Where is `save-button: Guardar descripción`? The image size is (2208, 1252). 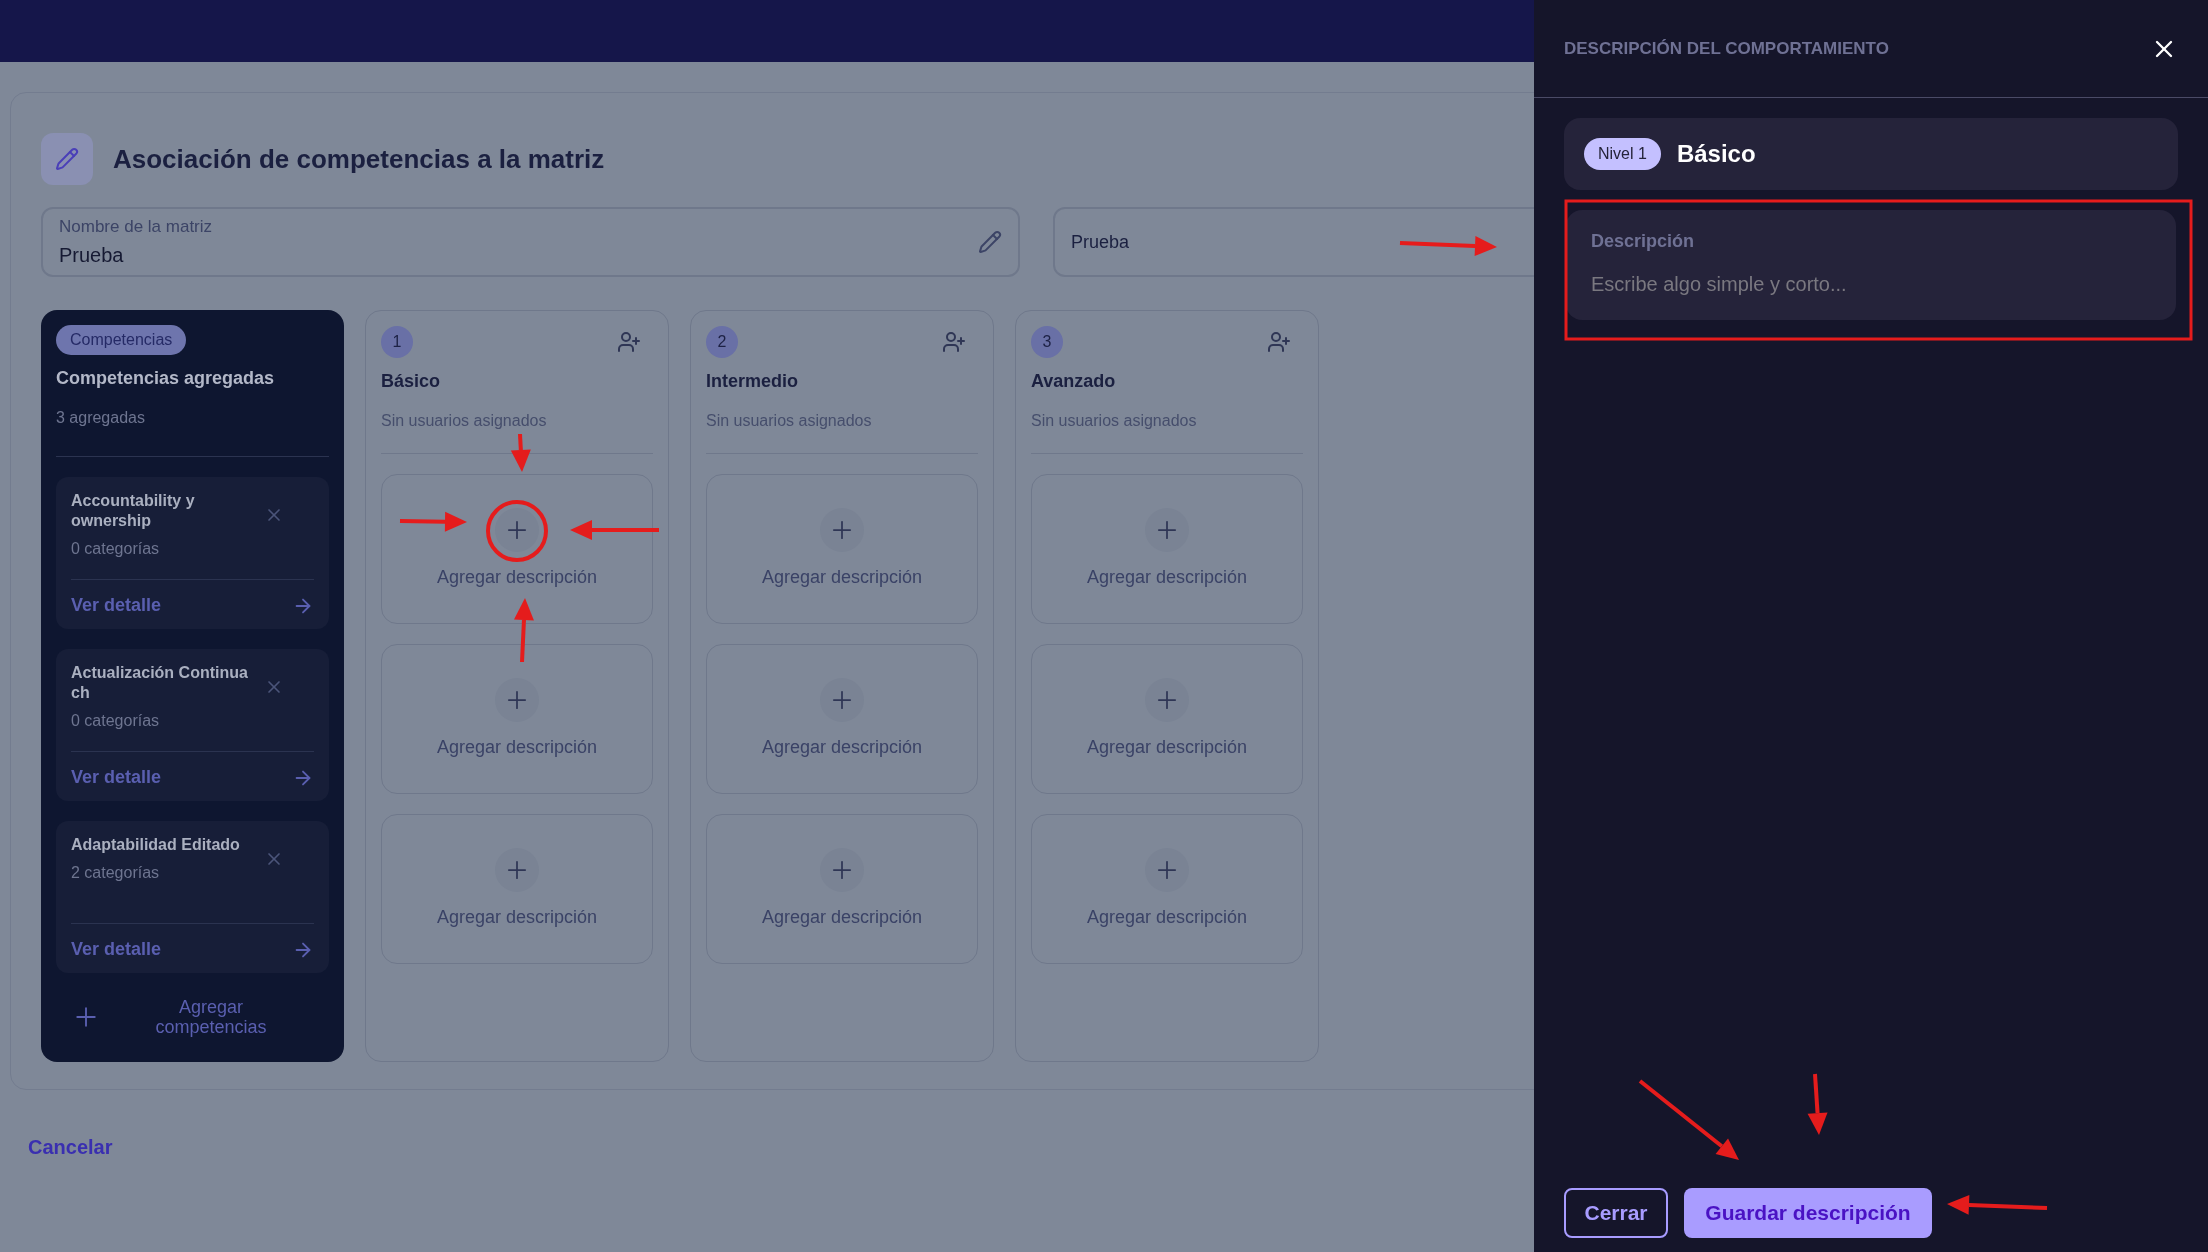 save-button: Guardar descripción is located at coordinates (1808, 1213).